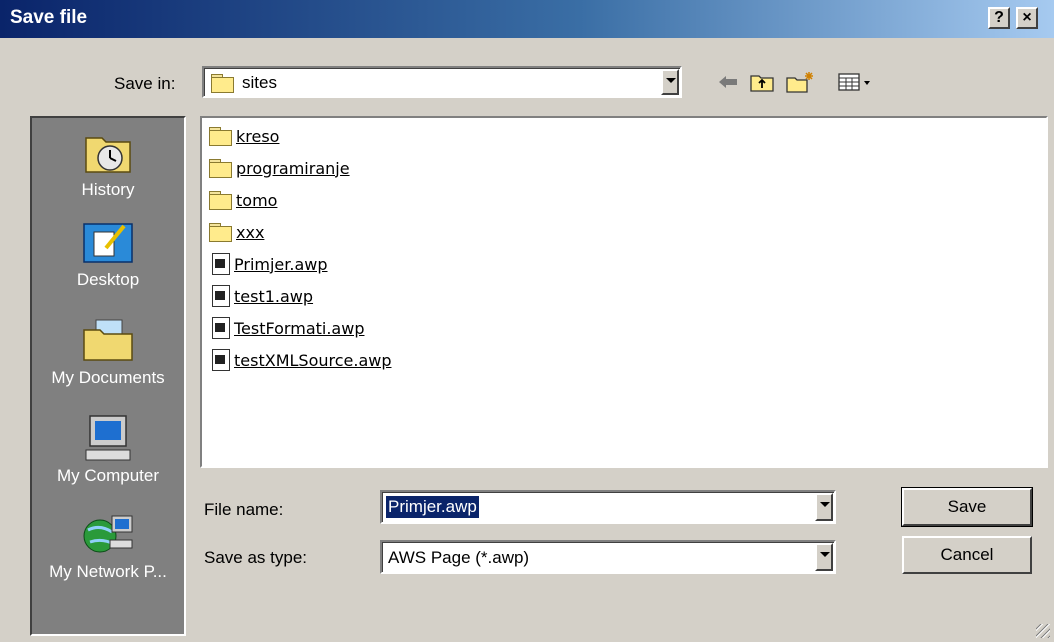 The image size is (1054, 642). What do you see at coordinates (108, 534) in the screenshot?
I see `network-places-icon` at bounding box center [108, 534].